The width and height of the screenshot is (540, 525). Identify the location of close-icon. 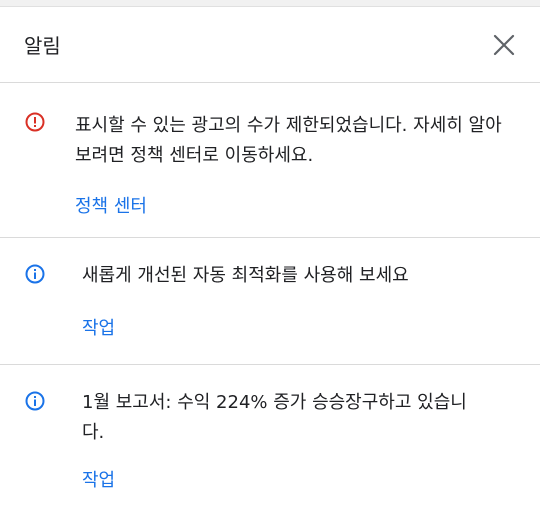
(504, 44).